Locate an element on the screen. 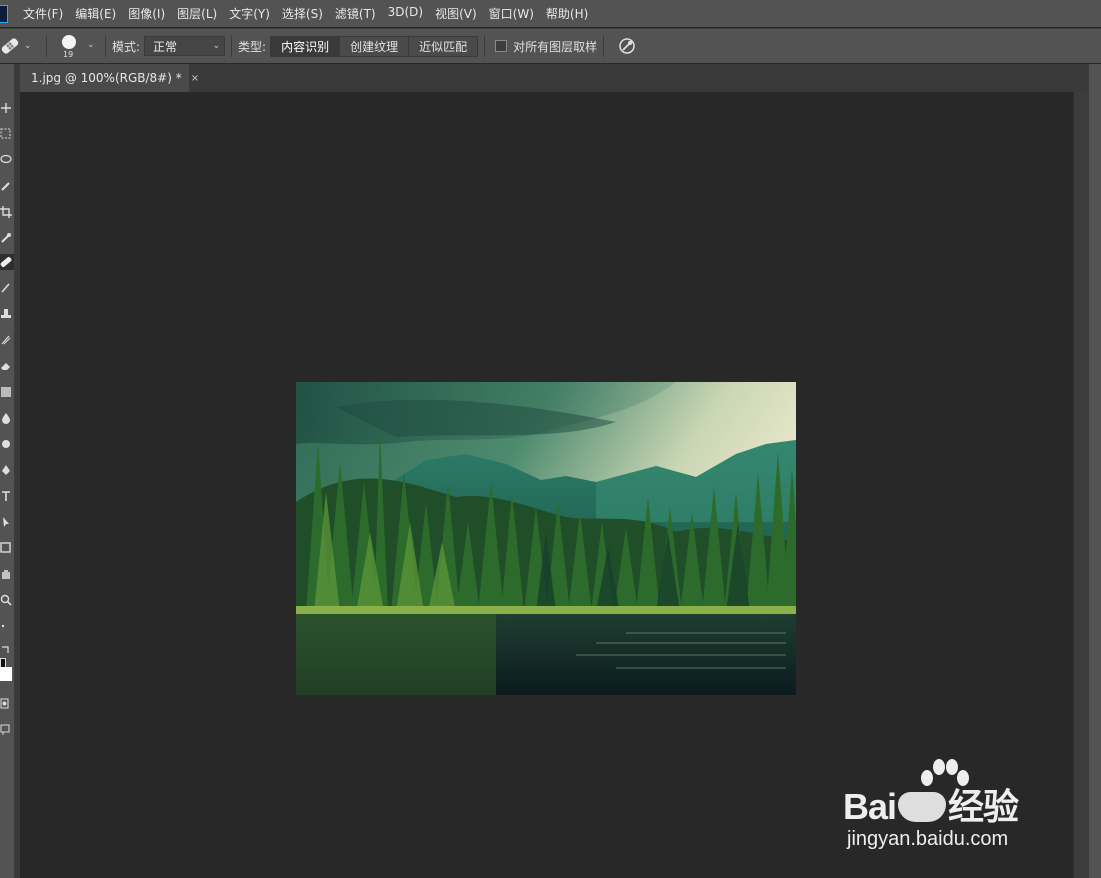  marquee-tool is located at coordinates (7, 134).